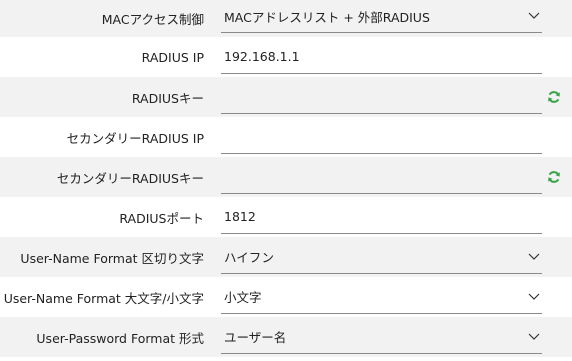 The image size is (572, 361). What do you see at coordinates (135, 138) in the screenshot?
I see `secondary-radius-ip-label: セカンダリーRADIUS IP` at bounding box center [135, 138].